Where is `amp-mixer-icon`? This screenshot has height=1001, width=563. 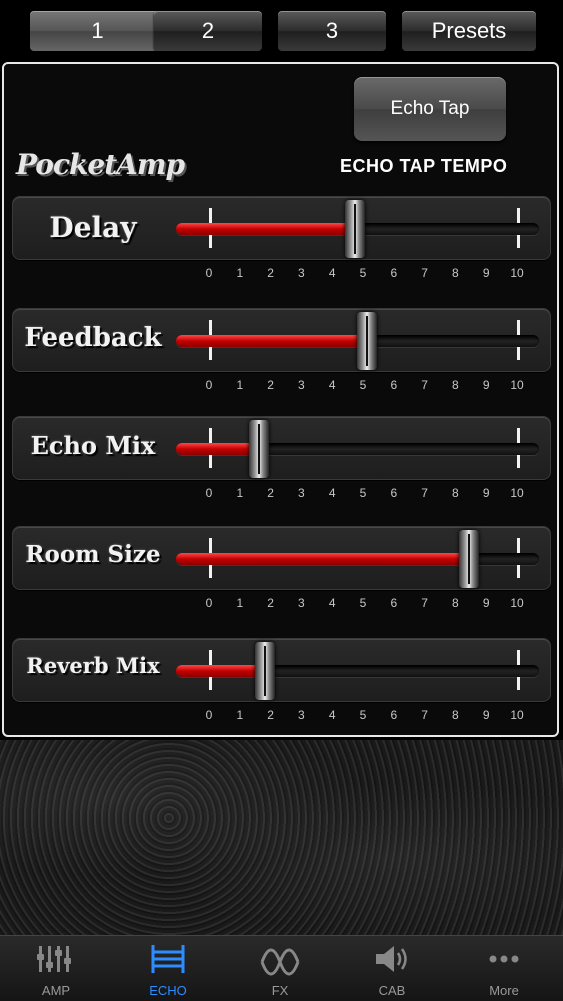 amp-mixer-icon is located at coordinates (54, 959).